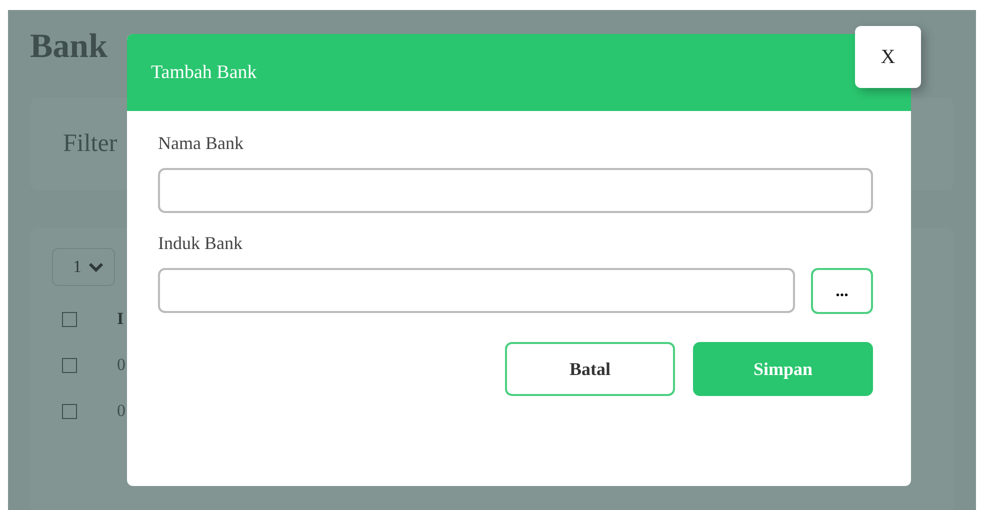 The height and width of the screenshot is (510, 988). Describe the element at coordinates (590, 369) in the screenshot. I see `cancel-button: Batal` at that location.